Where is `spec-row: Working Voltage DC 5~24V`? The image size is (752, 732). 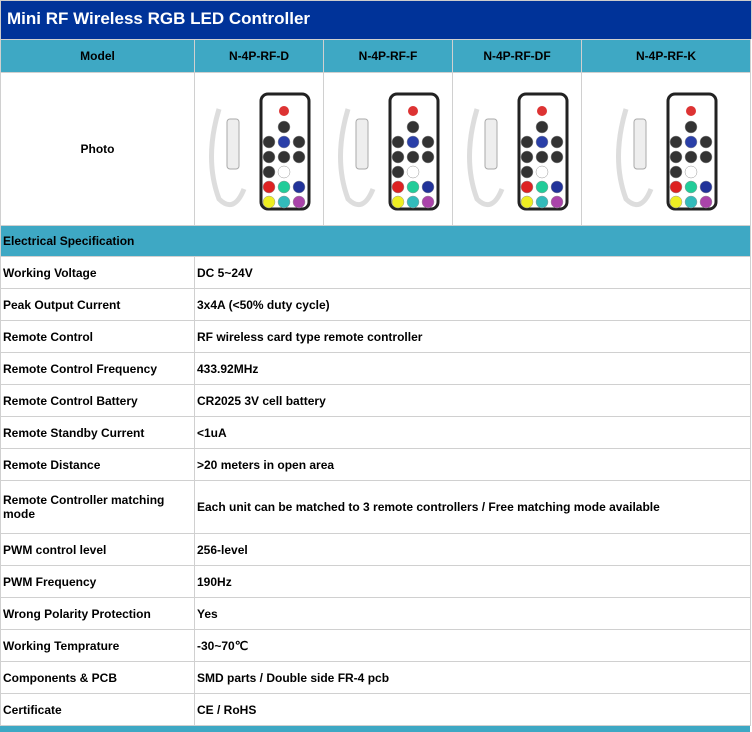
spec-row: Working Voltage DC 5~24V is located at coordinates (375, 272).